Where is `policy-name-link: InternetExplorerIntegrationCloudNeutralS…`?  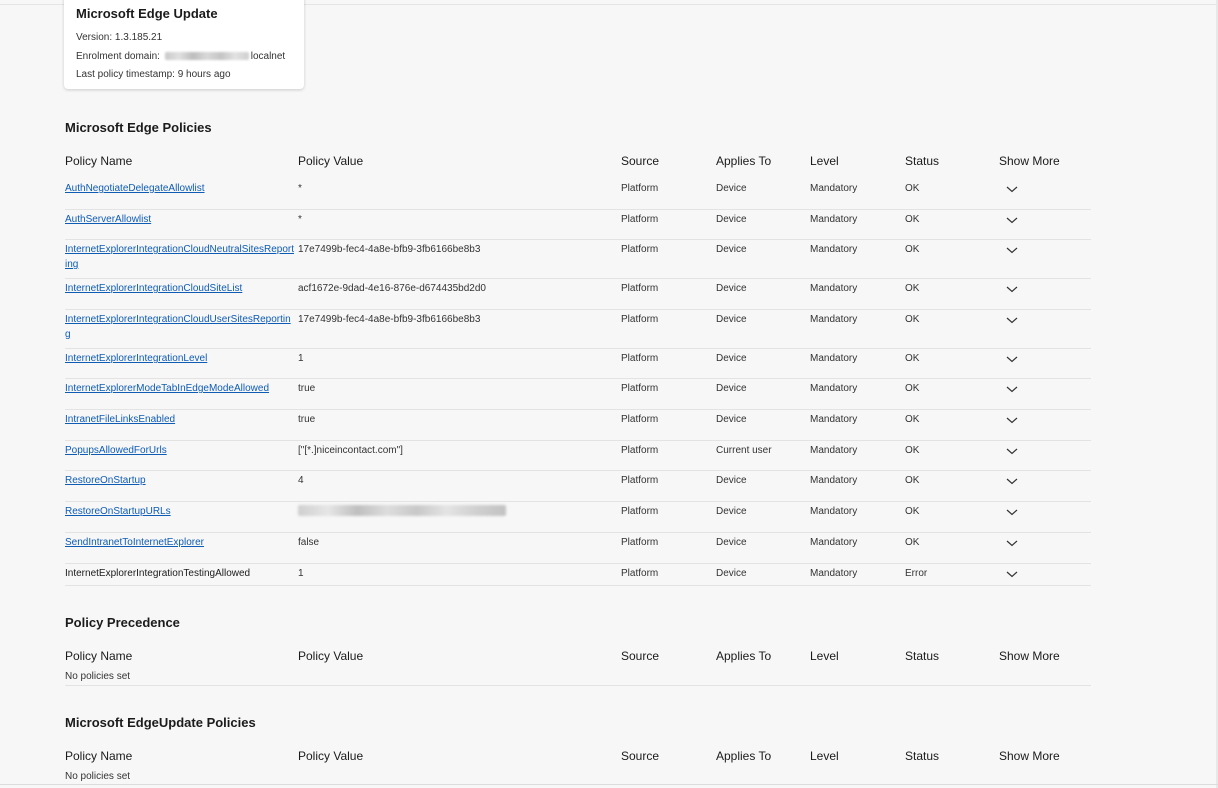
policy-name-link: InternetExplorerIntegrationCloudNeutralS… is located at coordinates (180, 257).